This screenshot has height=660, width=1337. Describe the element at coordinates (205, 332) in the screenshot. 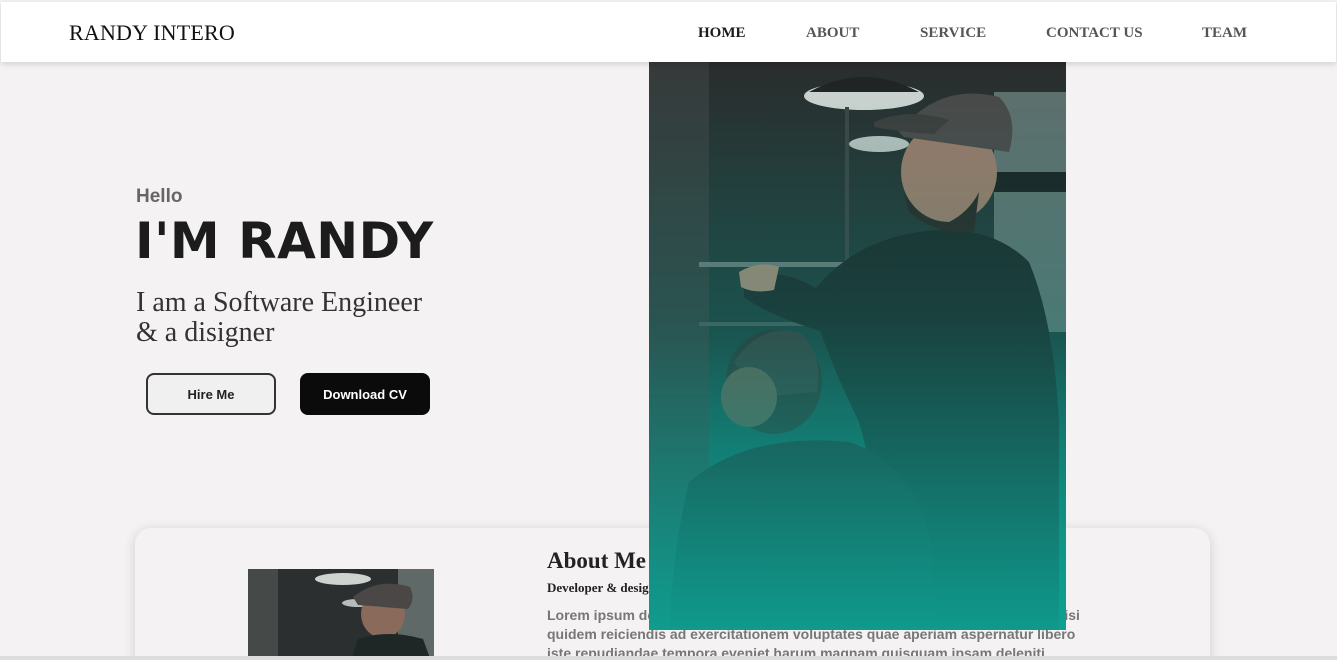

I see `hero-role-line-2: & a disigner` at that location.